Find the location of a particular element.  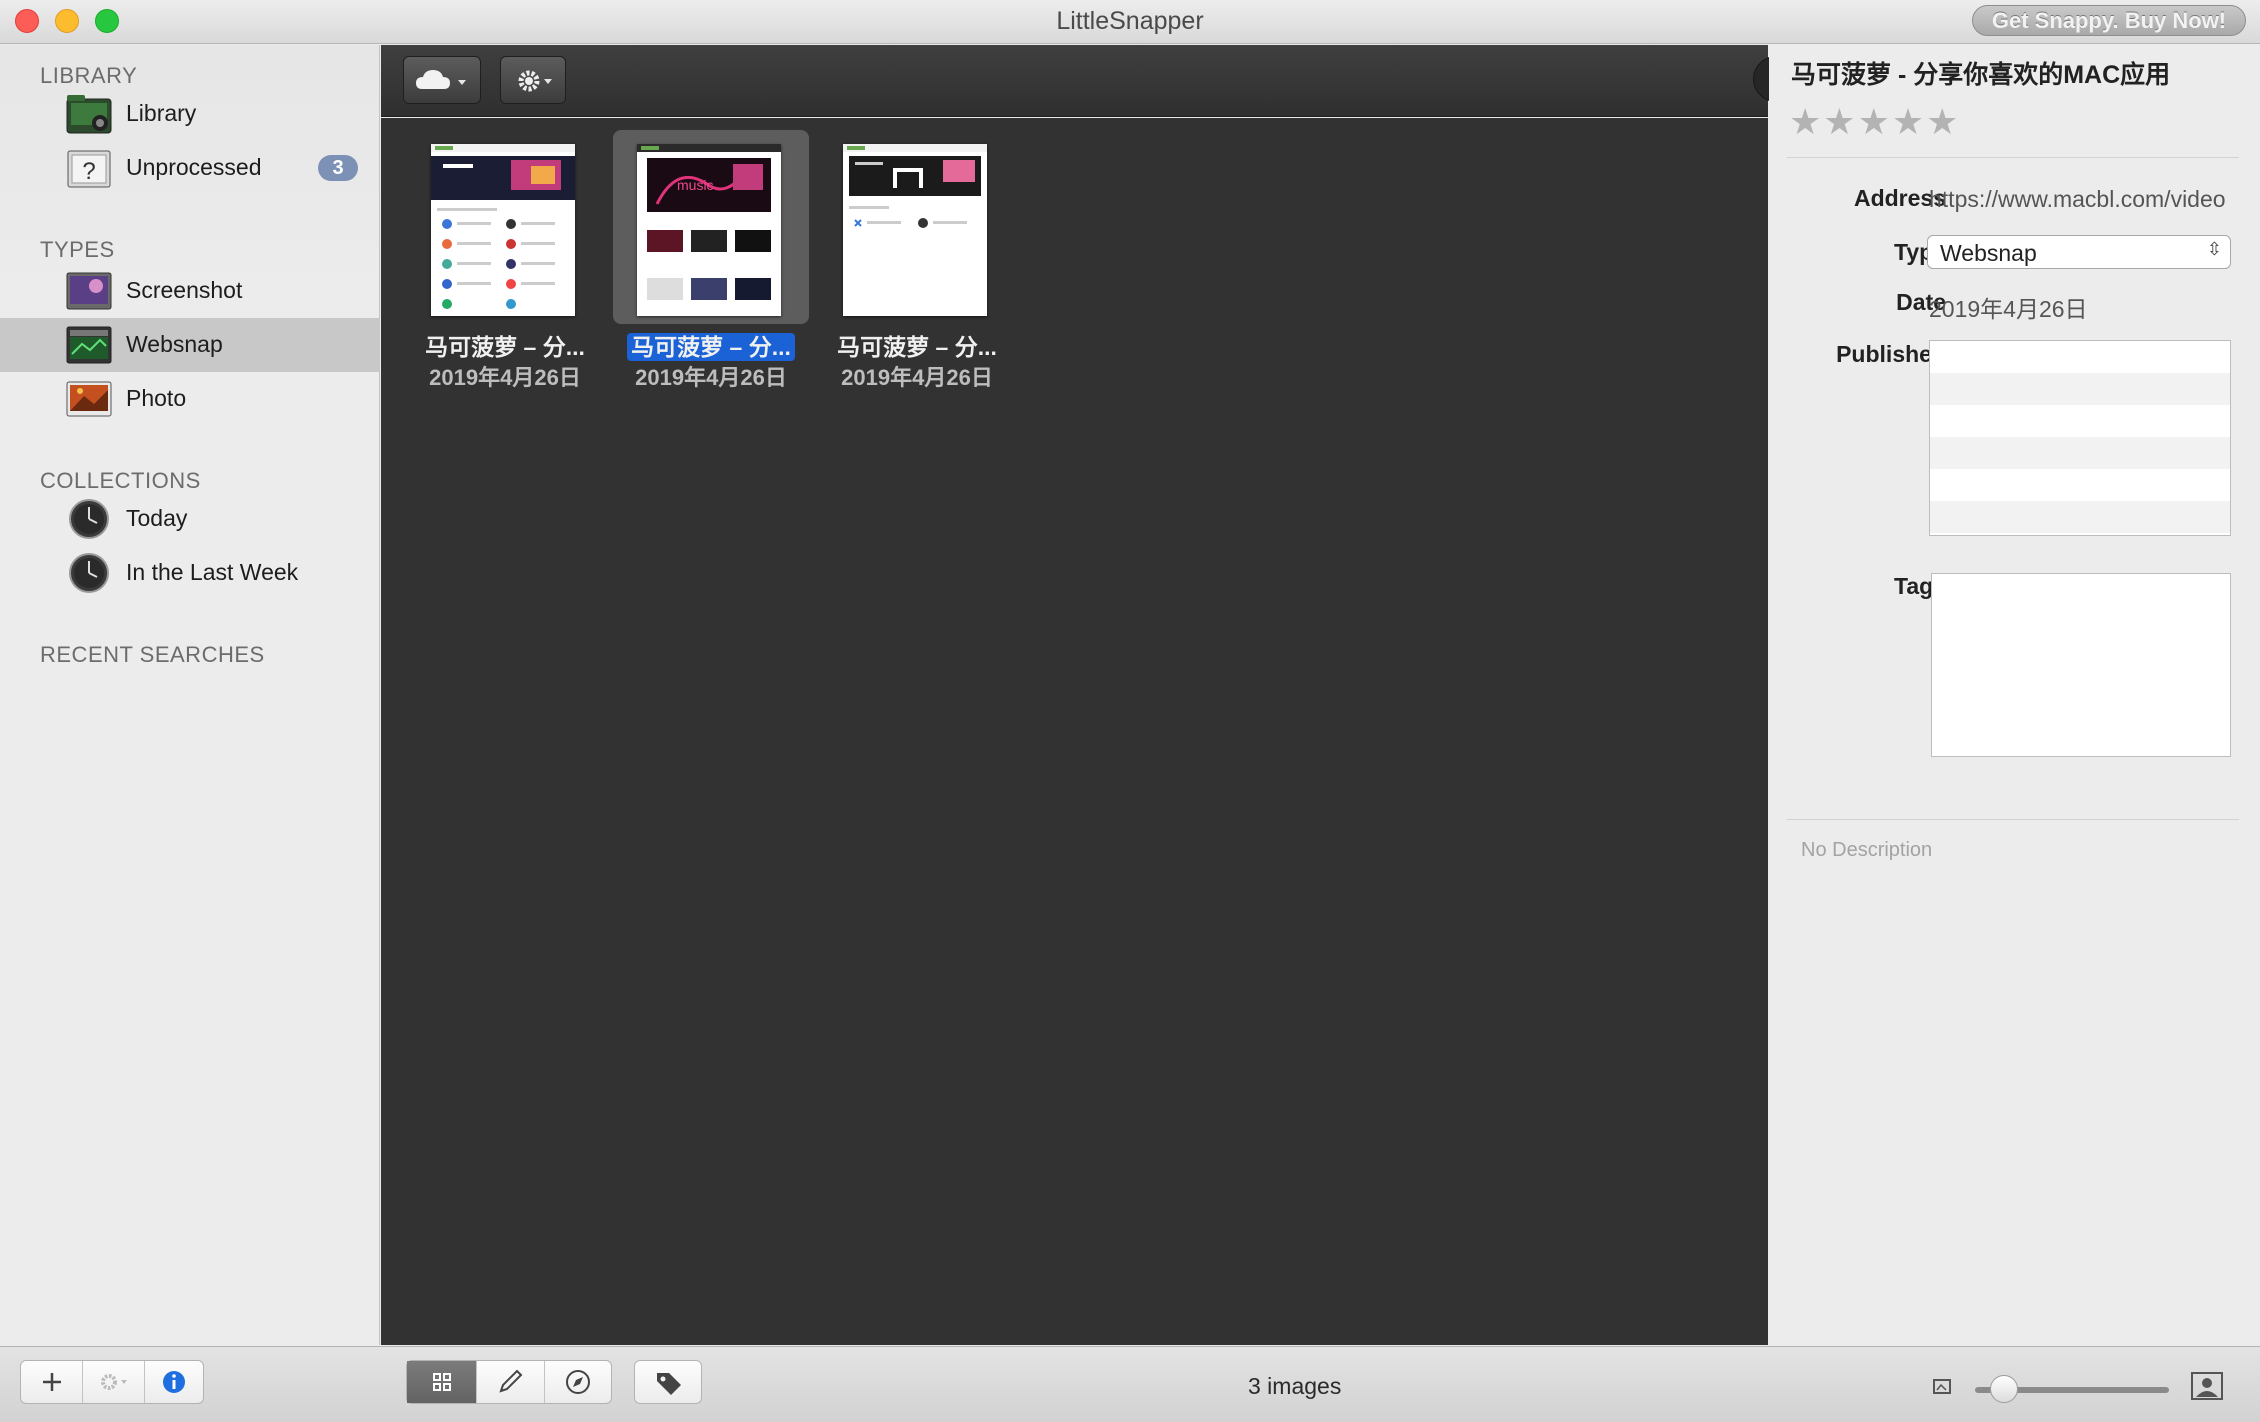

sidebar-item-label: Websnap is located at coordinates (174, 344).